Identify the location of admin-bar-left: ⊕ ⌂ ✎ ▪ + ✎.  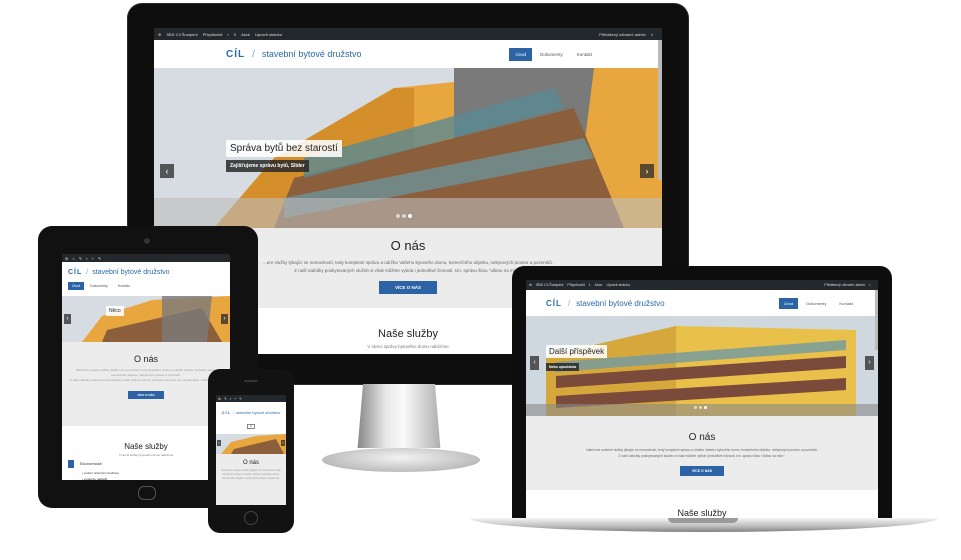
(85, 258).